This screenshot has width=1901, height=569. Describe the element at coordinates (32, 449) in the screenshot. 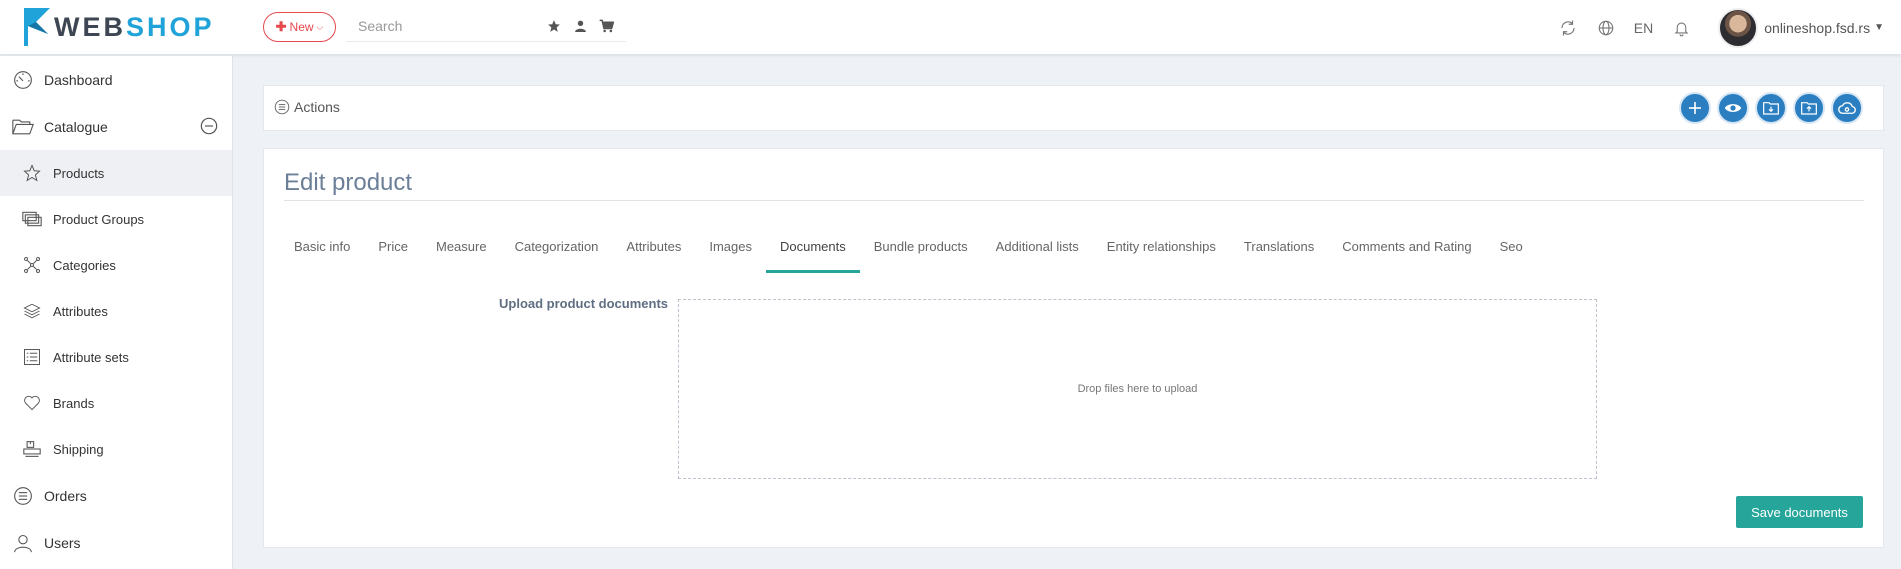

I see `shipping-icon` at that location.